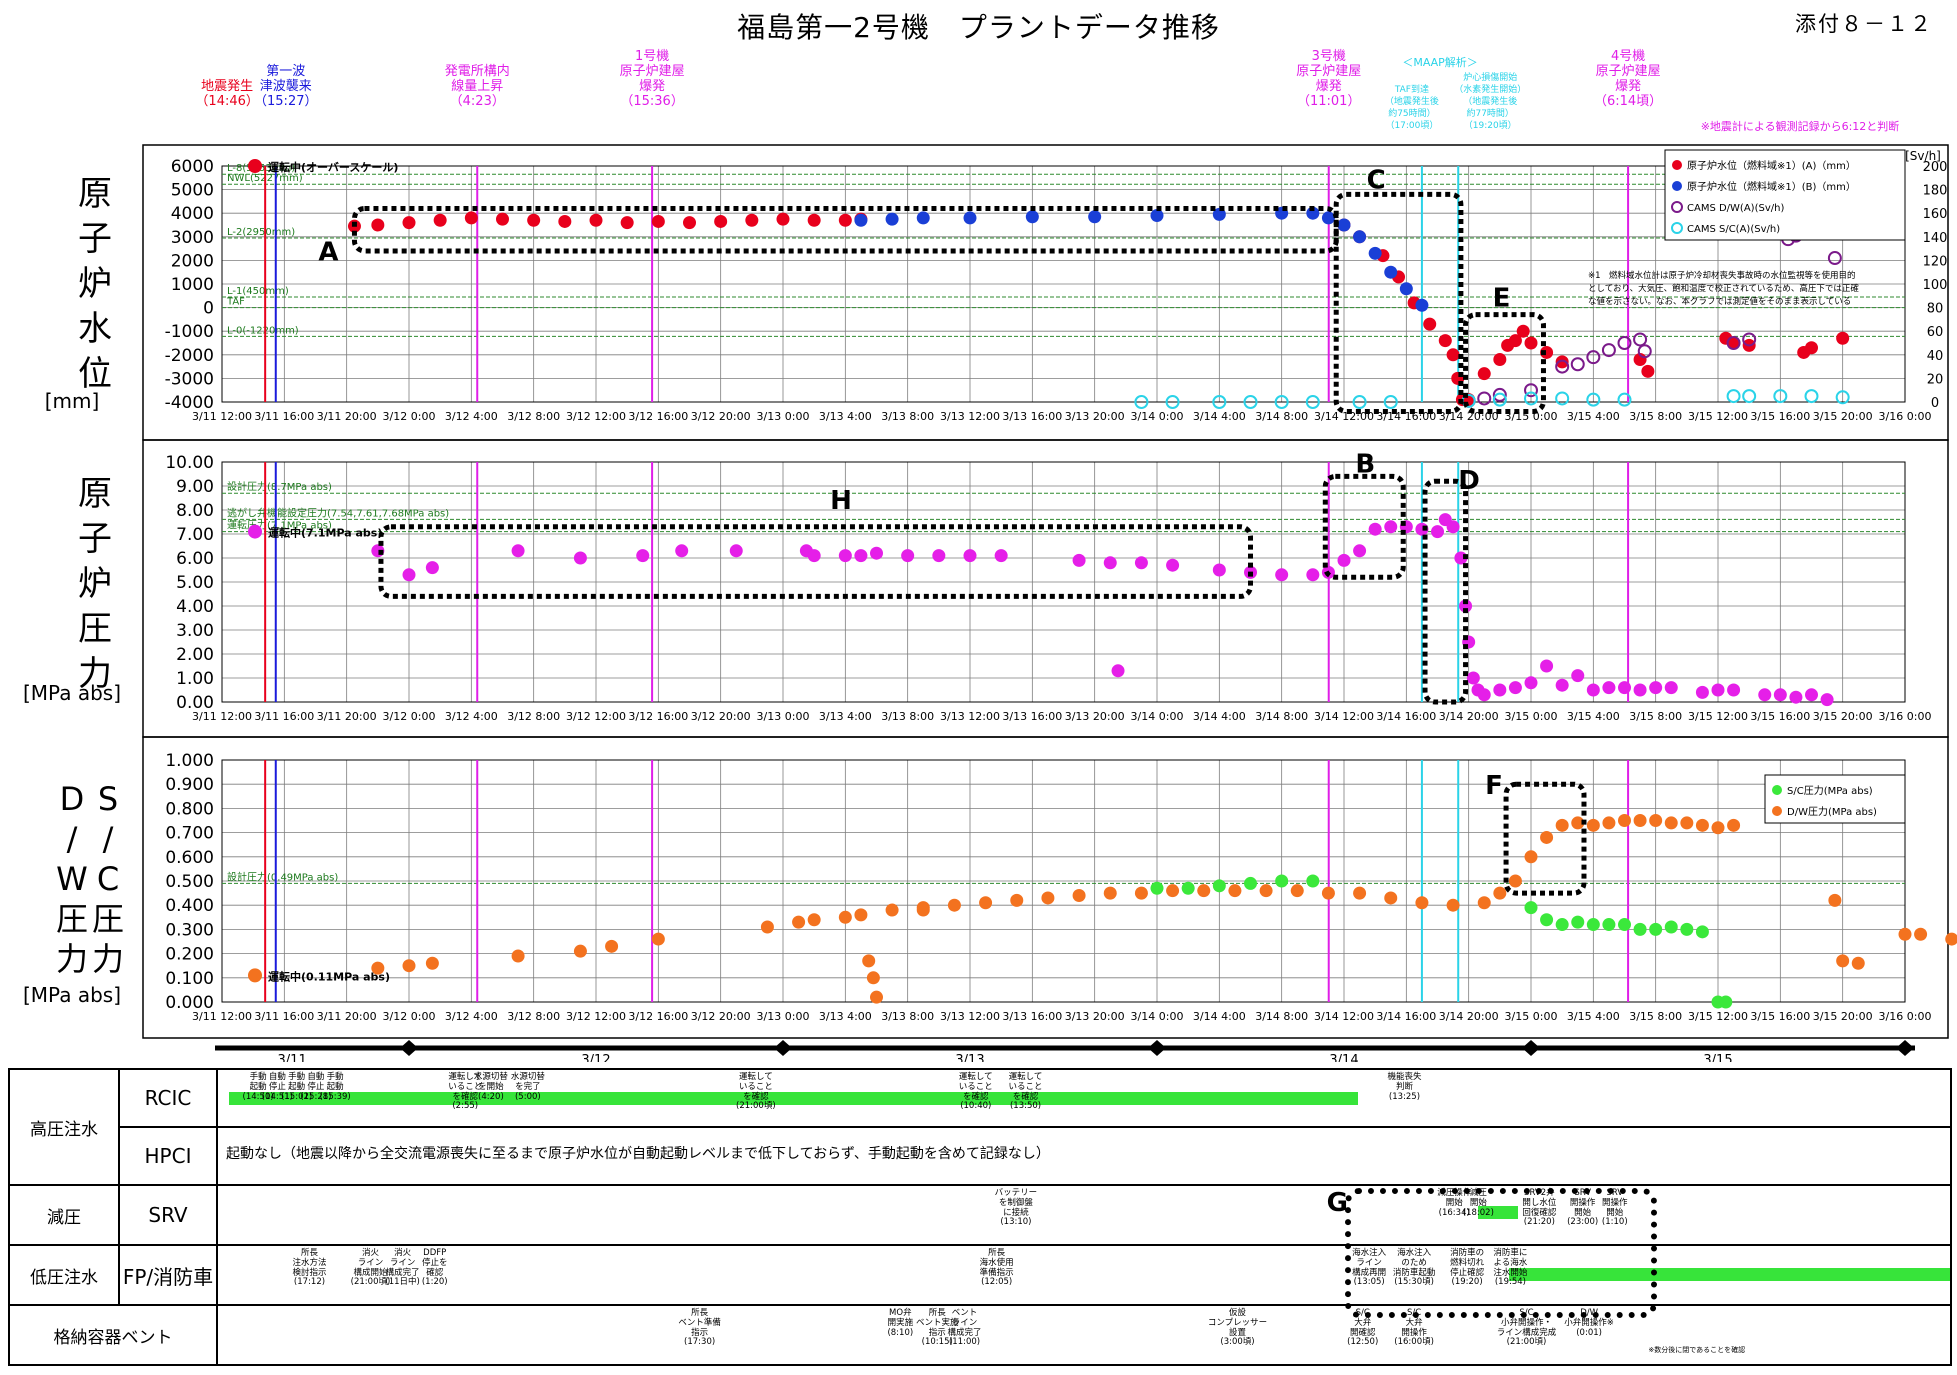 The width and height of the screenshot is (1957, 1375). I want to click on y-tick-label: 7.00, so click(195, 535).